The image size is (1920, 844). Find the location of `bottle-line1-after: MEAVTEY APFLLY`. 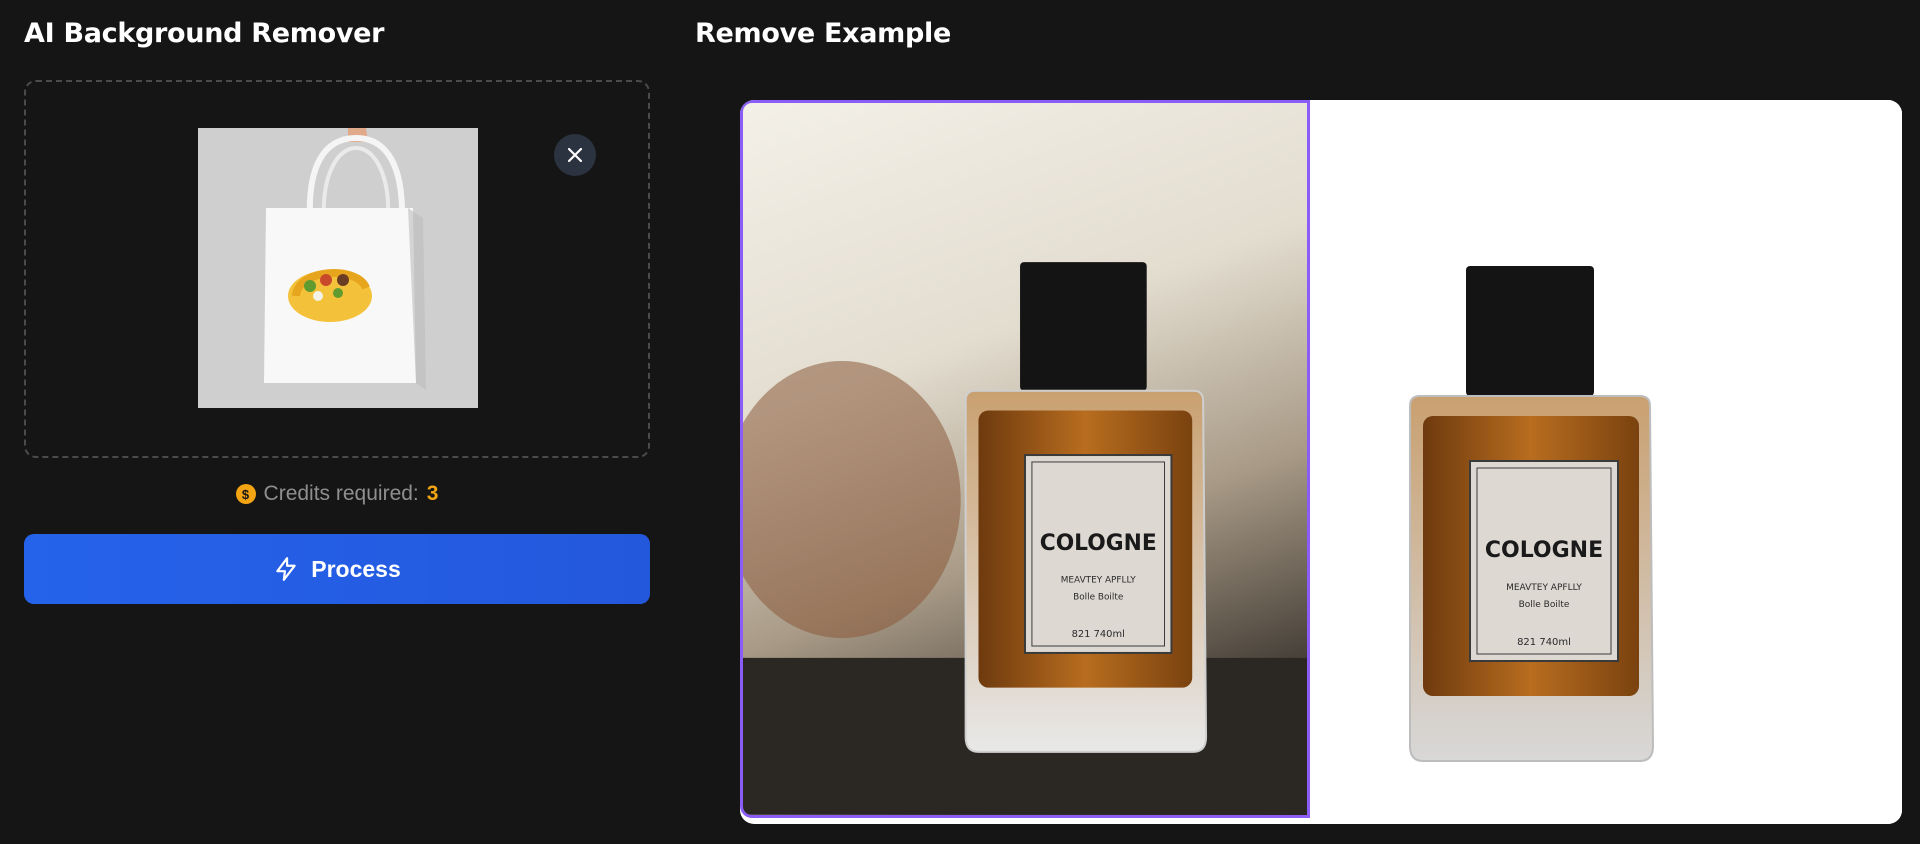

bottle-line1-after: MEAVTEY APFLLY is located at coordinates (1544, 588).